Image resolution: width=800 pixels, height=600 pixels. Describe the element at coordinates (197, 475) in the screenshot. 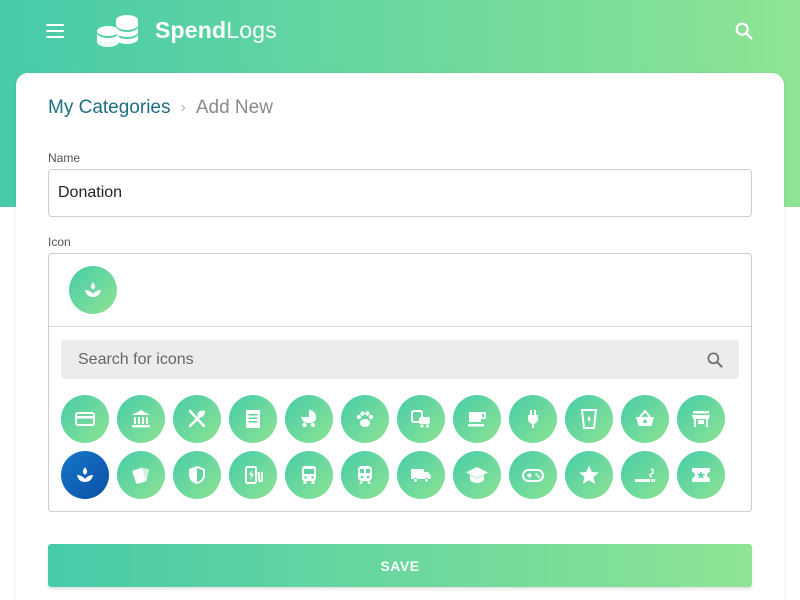

I see `security-shield-icon` at that location.